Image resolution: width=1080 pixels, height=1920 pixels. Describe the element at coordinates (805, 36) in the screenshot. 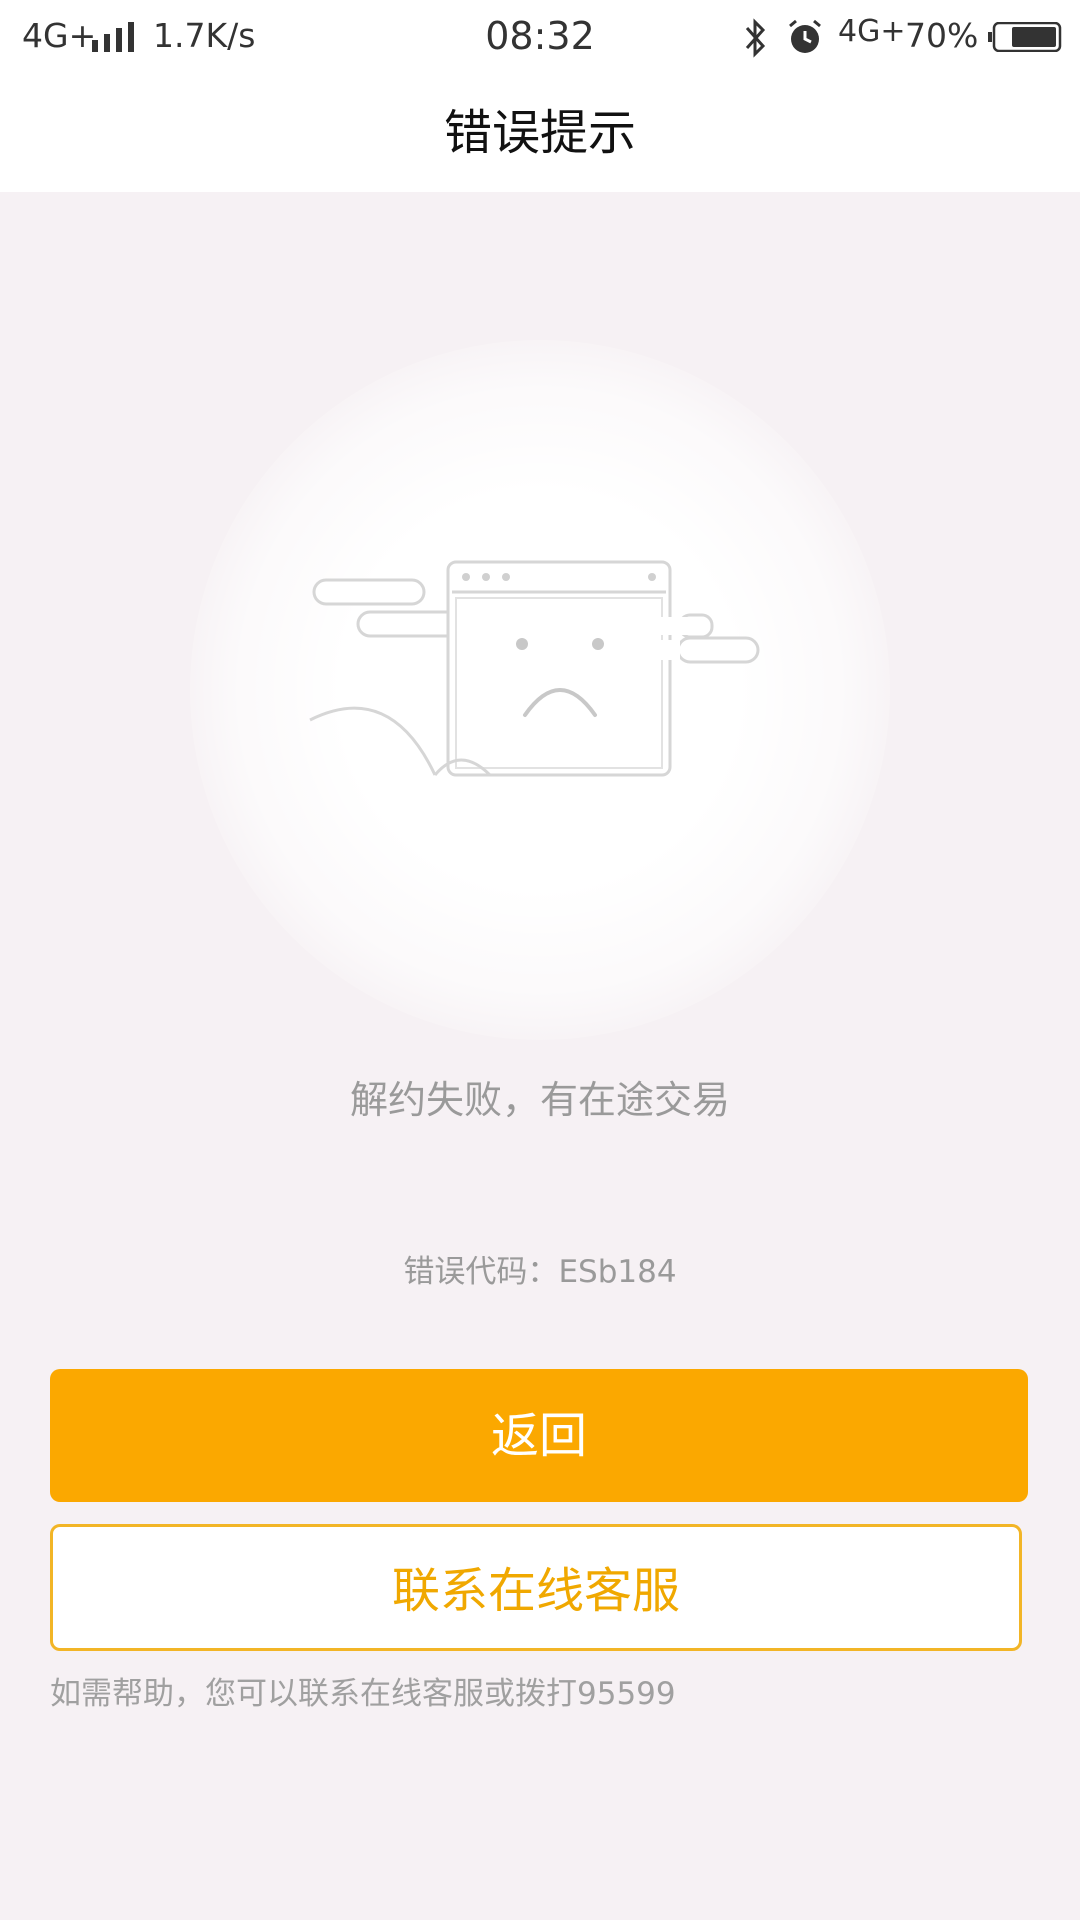

I see `alarm-icon` at that location.